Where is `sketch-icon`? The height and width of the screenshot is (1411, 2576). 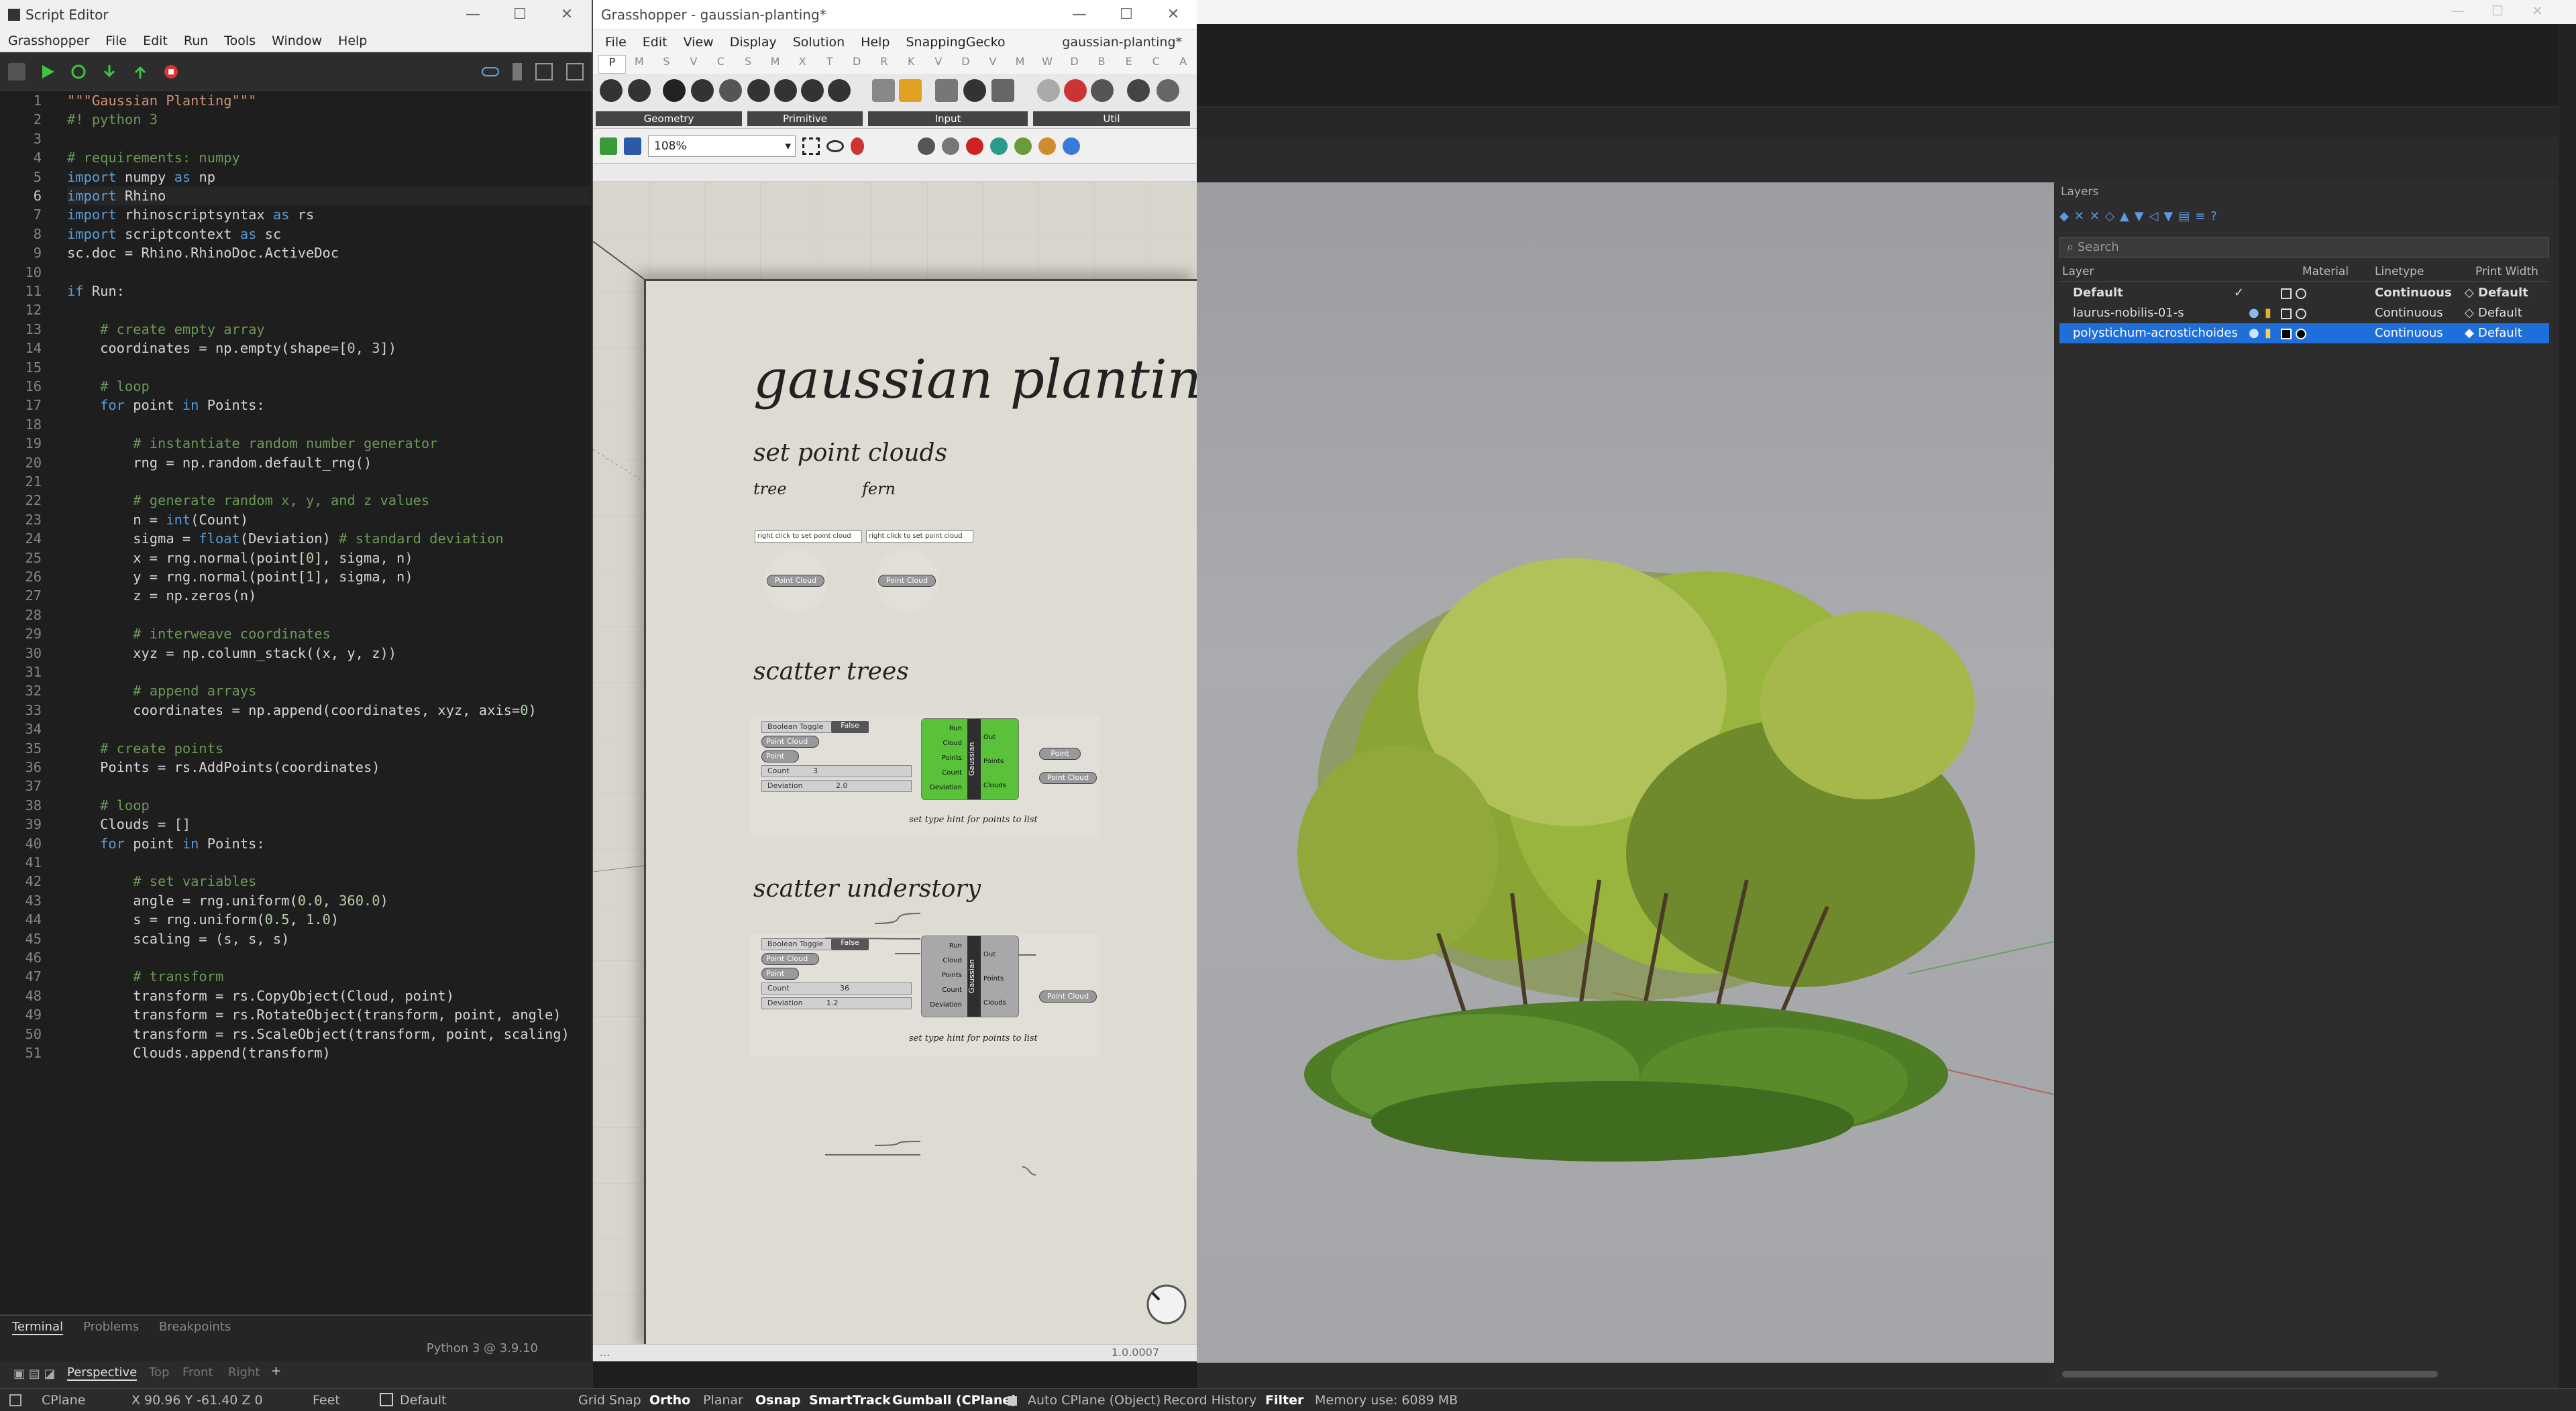
sketch-icon is located at coordinates (857, 146).